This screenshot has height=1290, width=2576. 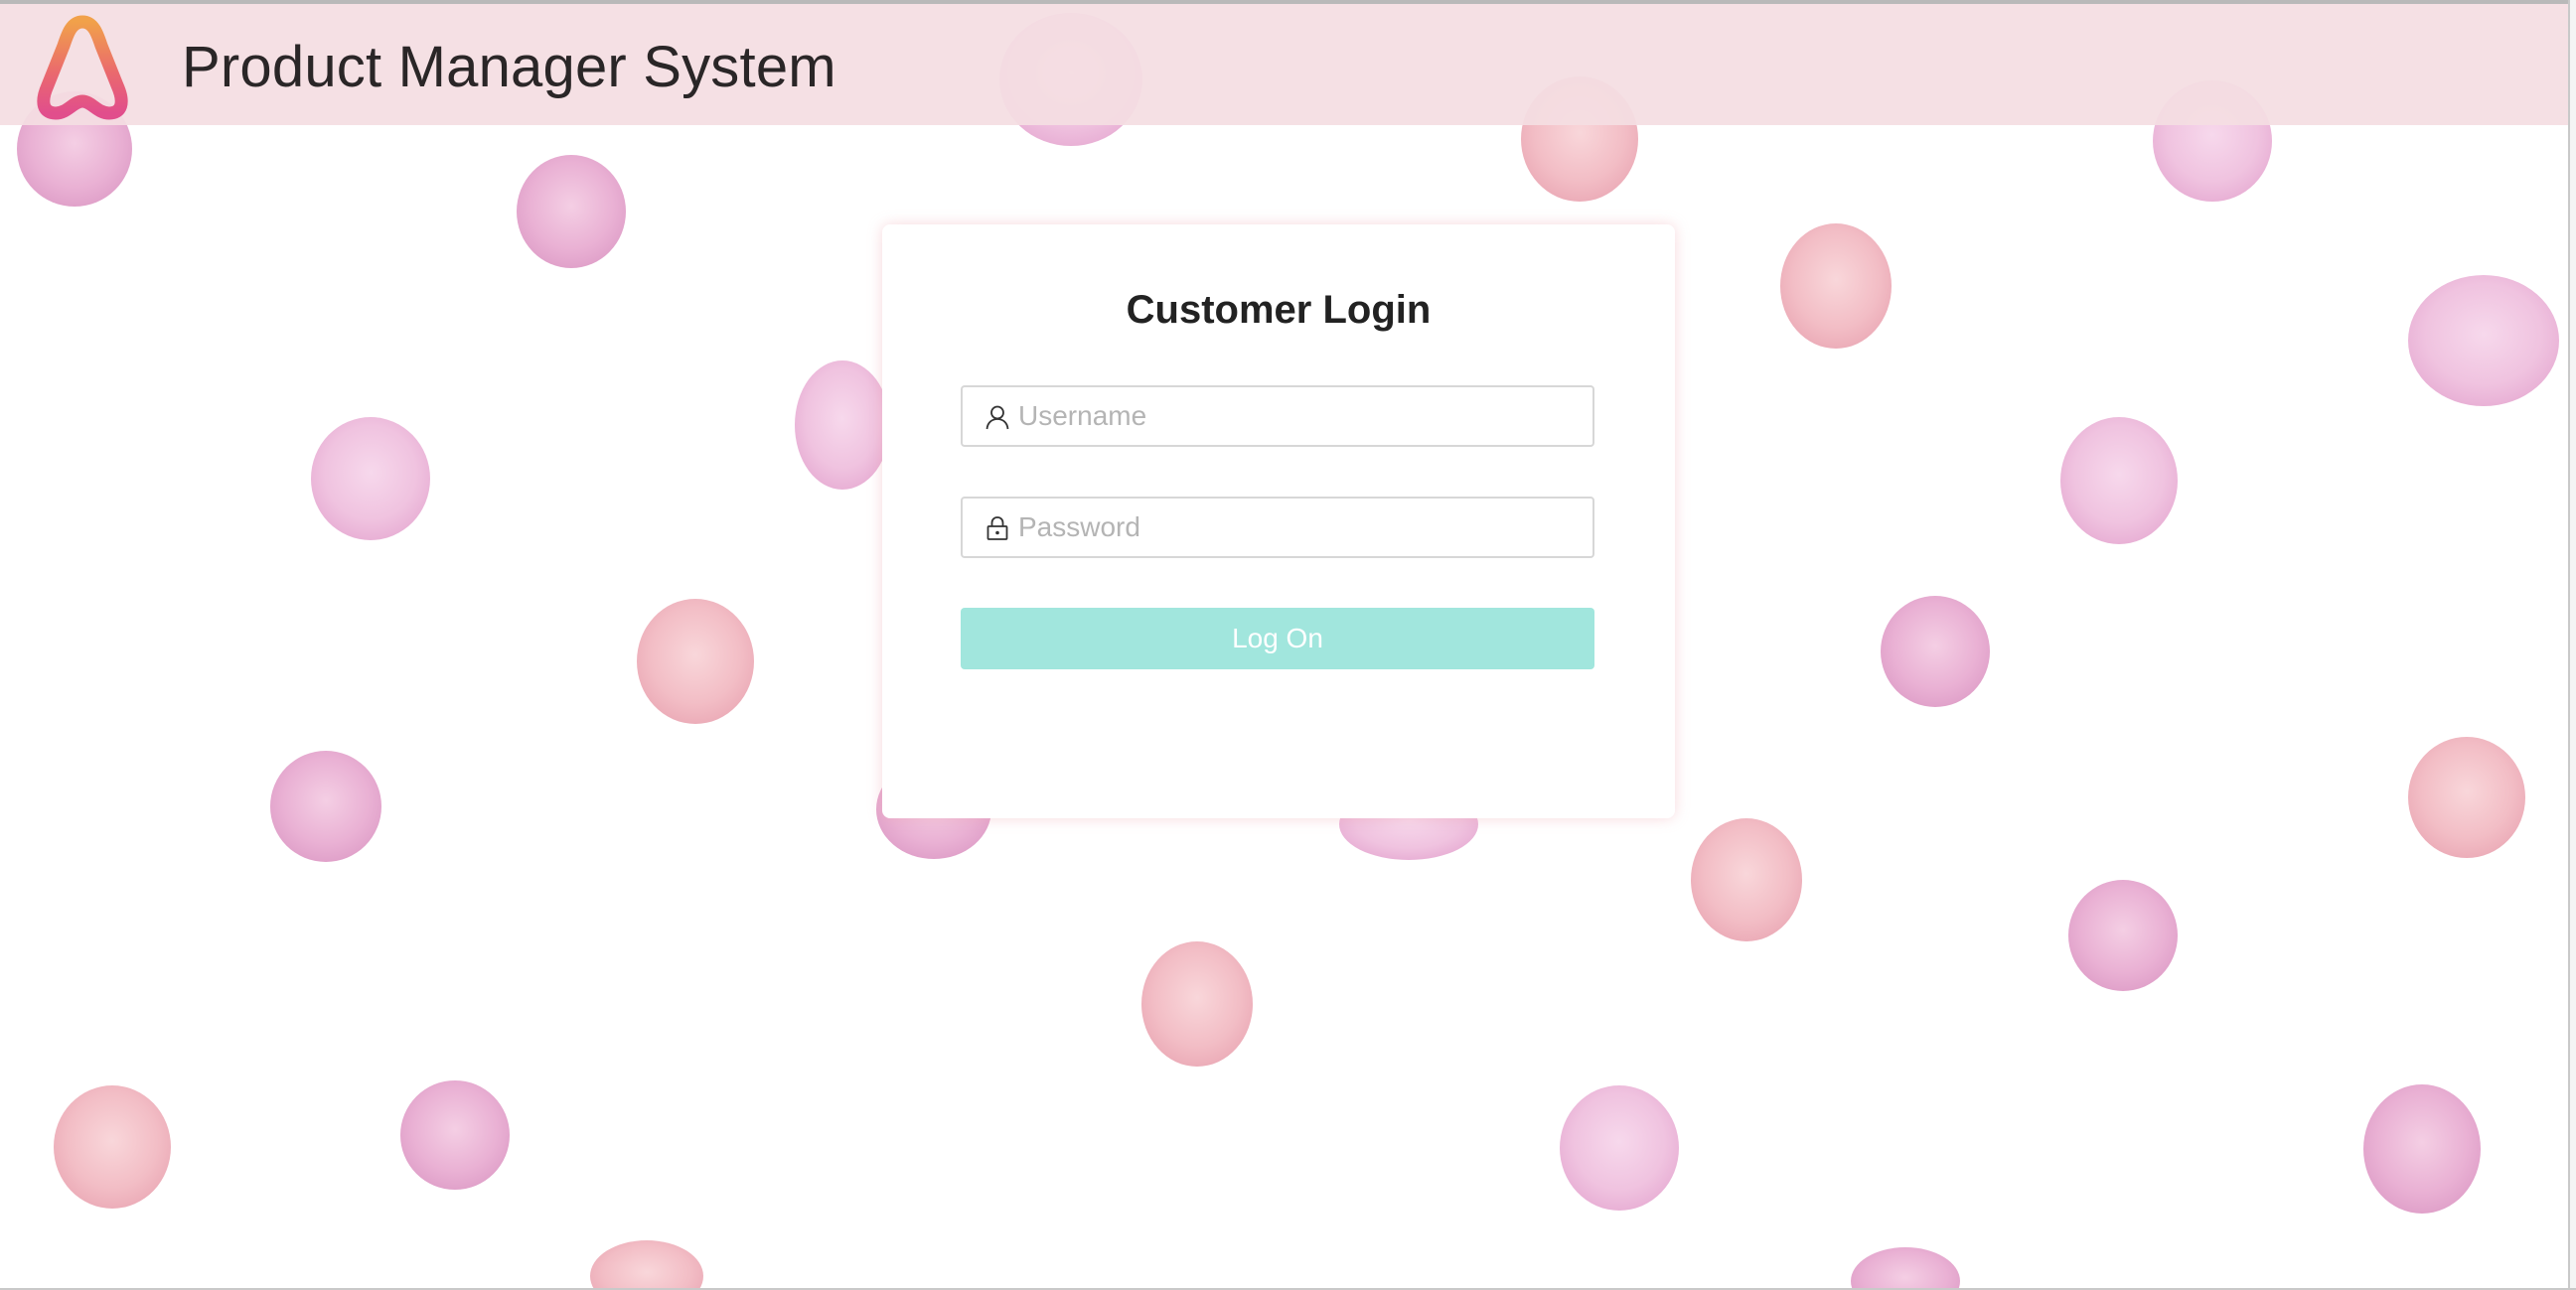 What do you see at coordinates (1302, 416) in the screenshot?
I see `username-input` at bounding box center [1302, 416].